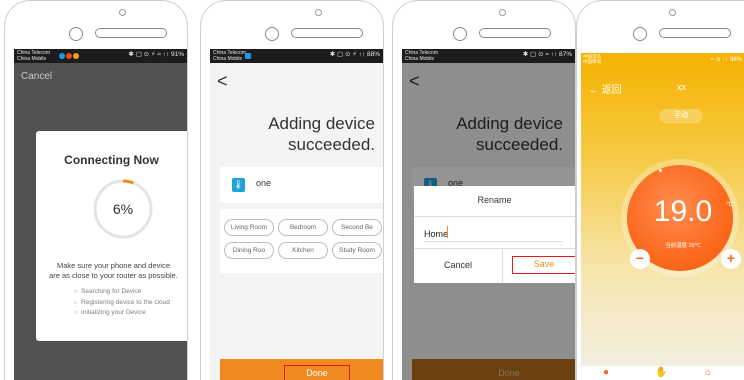 Image resolution: width=744 pixels, height=380 pixels. Describe the element at coordinates (123, 209) in the screenshot. I see `progress-percent: 6%` at that location.